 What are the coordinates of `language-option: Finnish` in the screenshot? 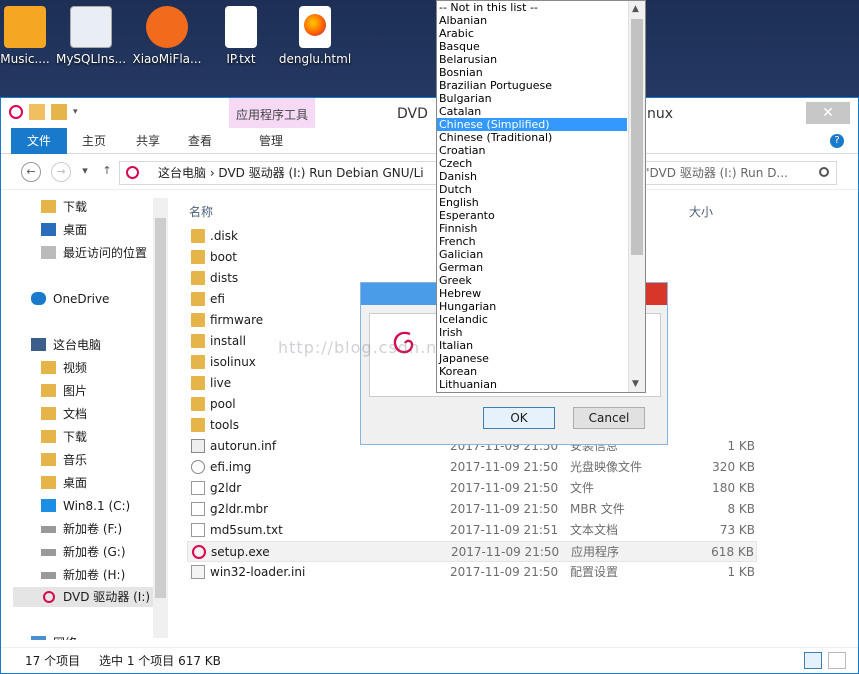 It's located at (541, 228).